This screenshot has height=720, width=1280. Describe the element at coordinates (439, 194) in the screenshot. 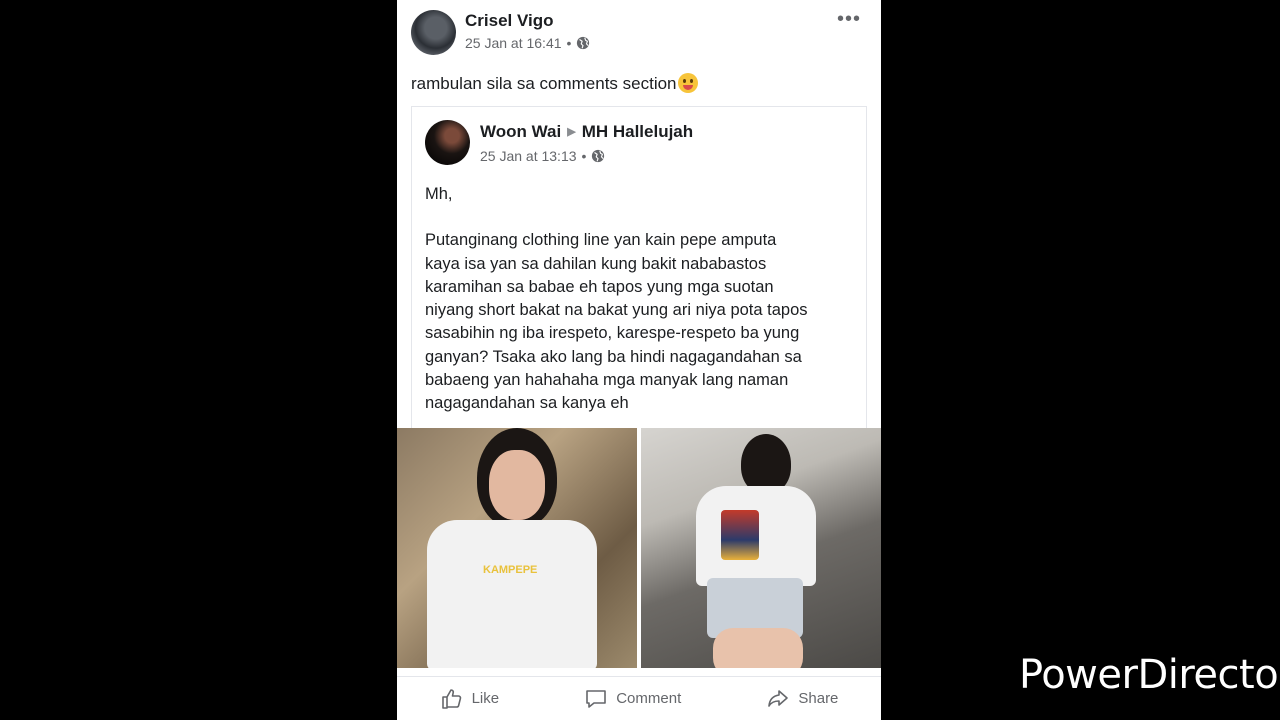

I see `shared-post-greeting: Mh,` at that location.